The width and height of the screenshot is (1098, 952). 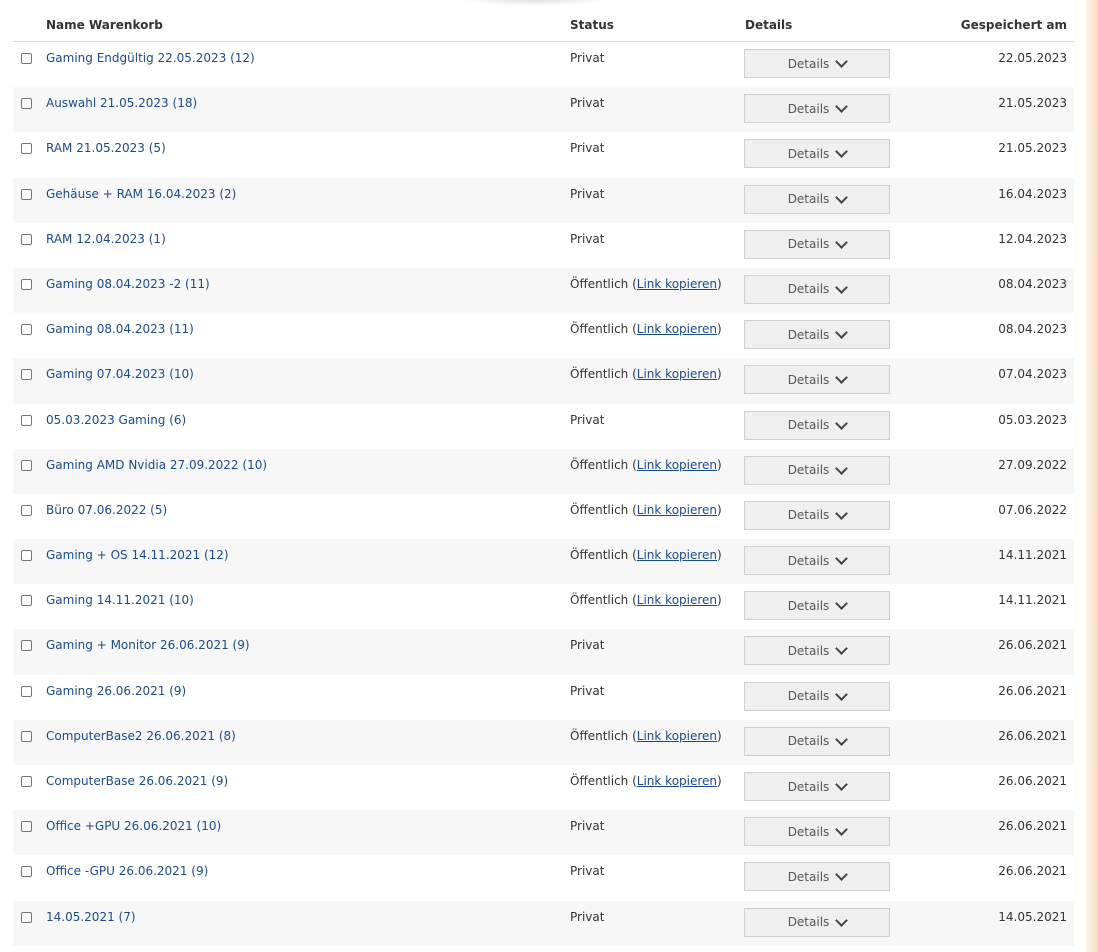 I want to click on cart-name-link: Büro 07.06.2022 (5), so click(x=106, y=510).